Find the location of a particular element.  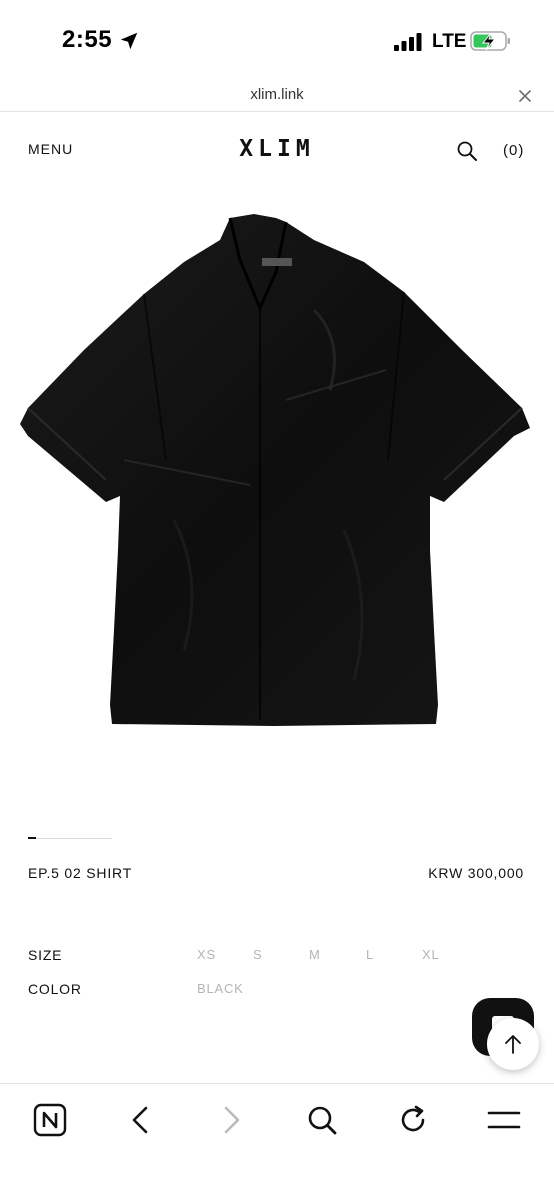

location-arrow-icon is located at coordinates (129, 41).